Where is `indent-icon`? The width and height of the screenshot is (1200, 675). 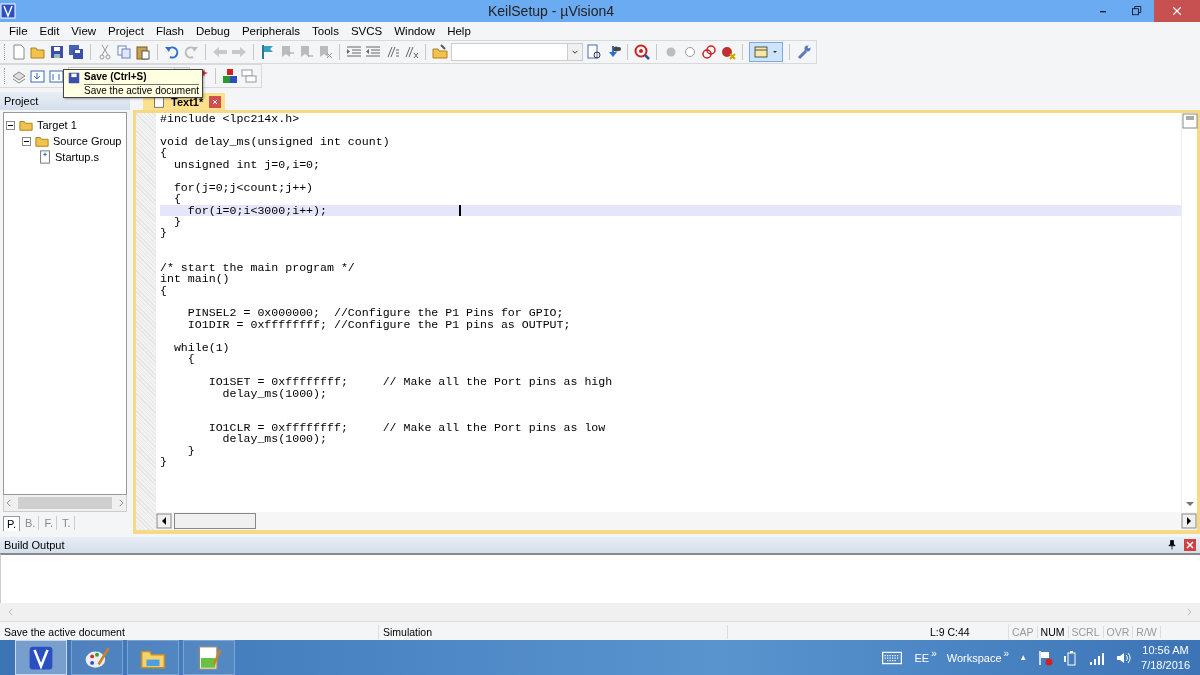 indent-icon is located at coordinates (354, 52).